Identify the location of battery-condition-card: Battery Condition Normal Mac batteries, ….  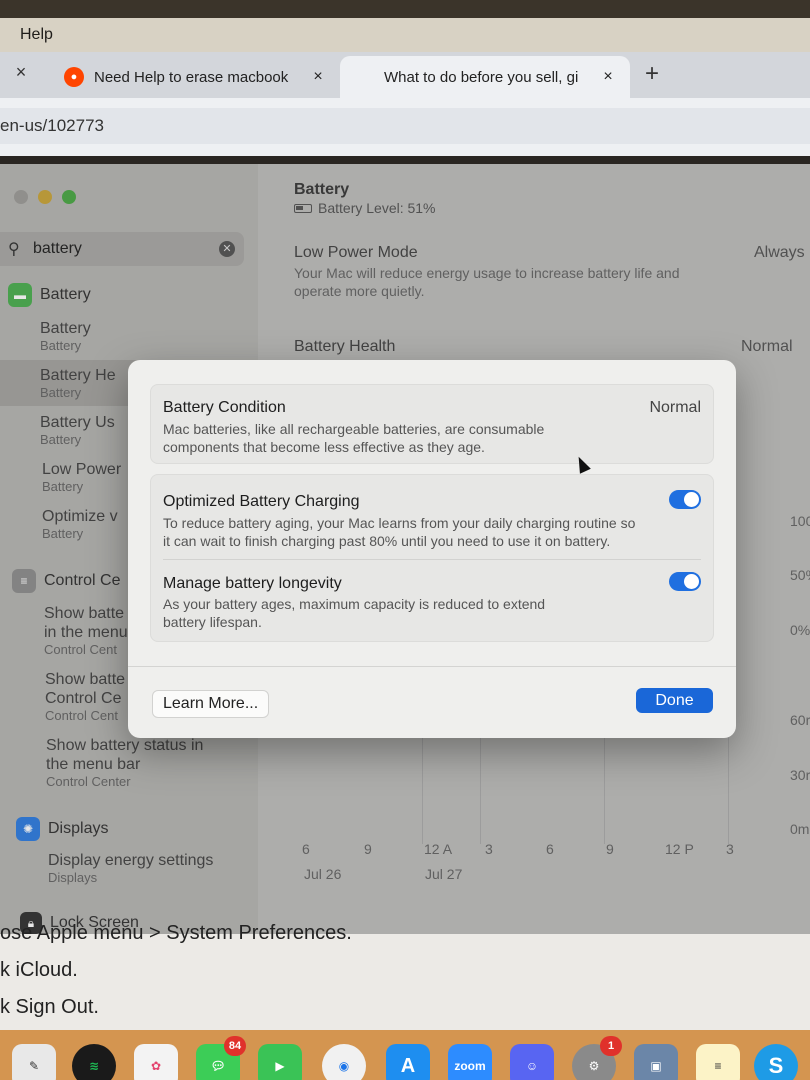
(432, 424).